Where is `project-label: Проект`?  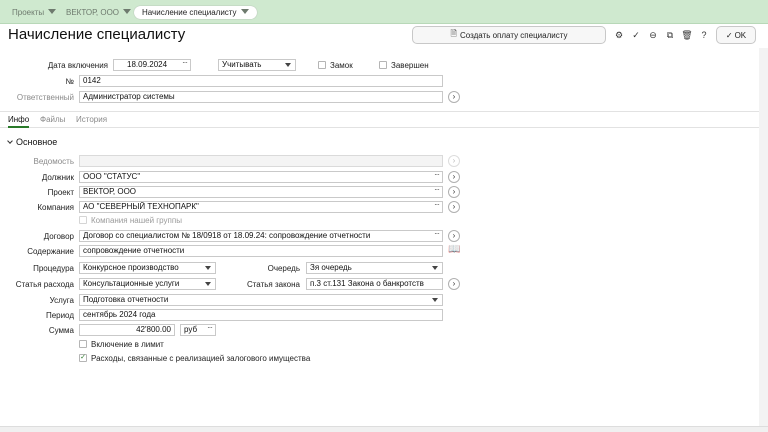 project-label: Проект is located at coordinates (60, 192).